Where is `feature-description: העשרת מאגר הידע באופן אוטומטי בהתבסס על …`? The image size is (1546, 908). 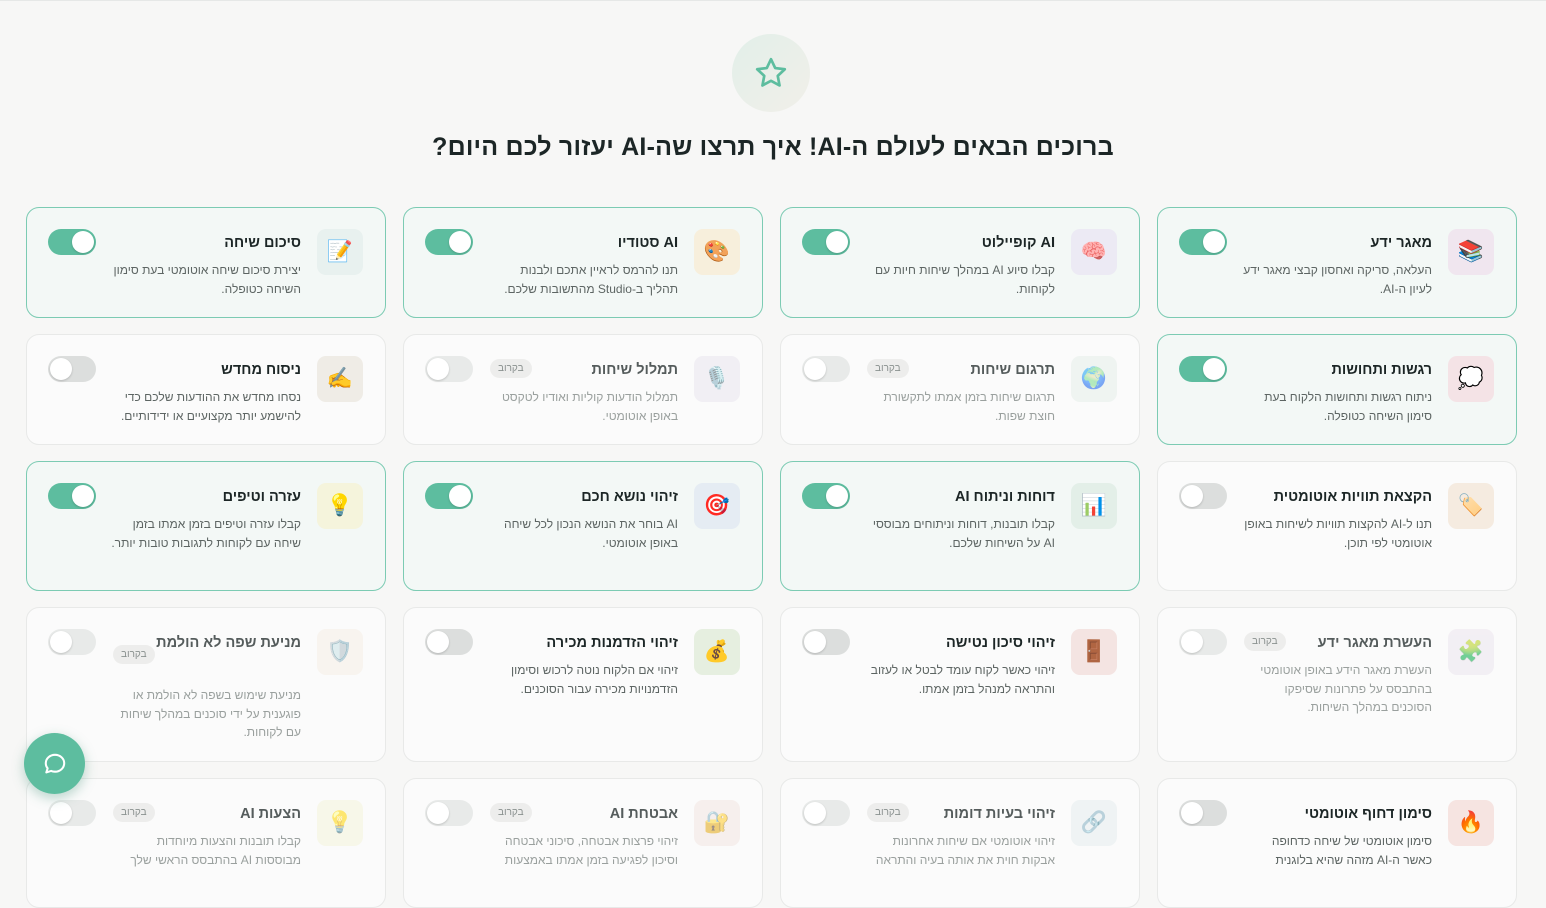 feature-description: העשרת מאגר הידע באופן אוטומטי בהתבסס על … is located at coordinates (1346, 688).